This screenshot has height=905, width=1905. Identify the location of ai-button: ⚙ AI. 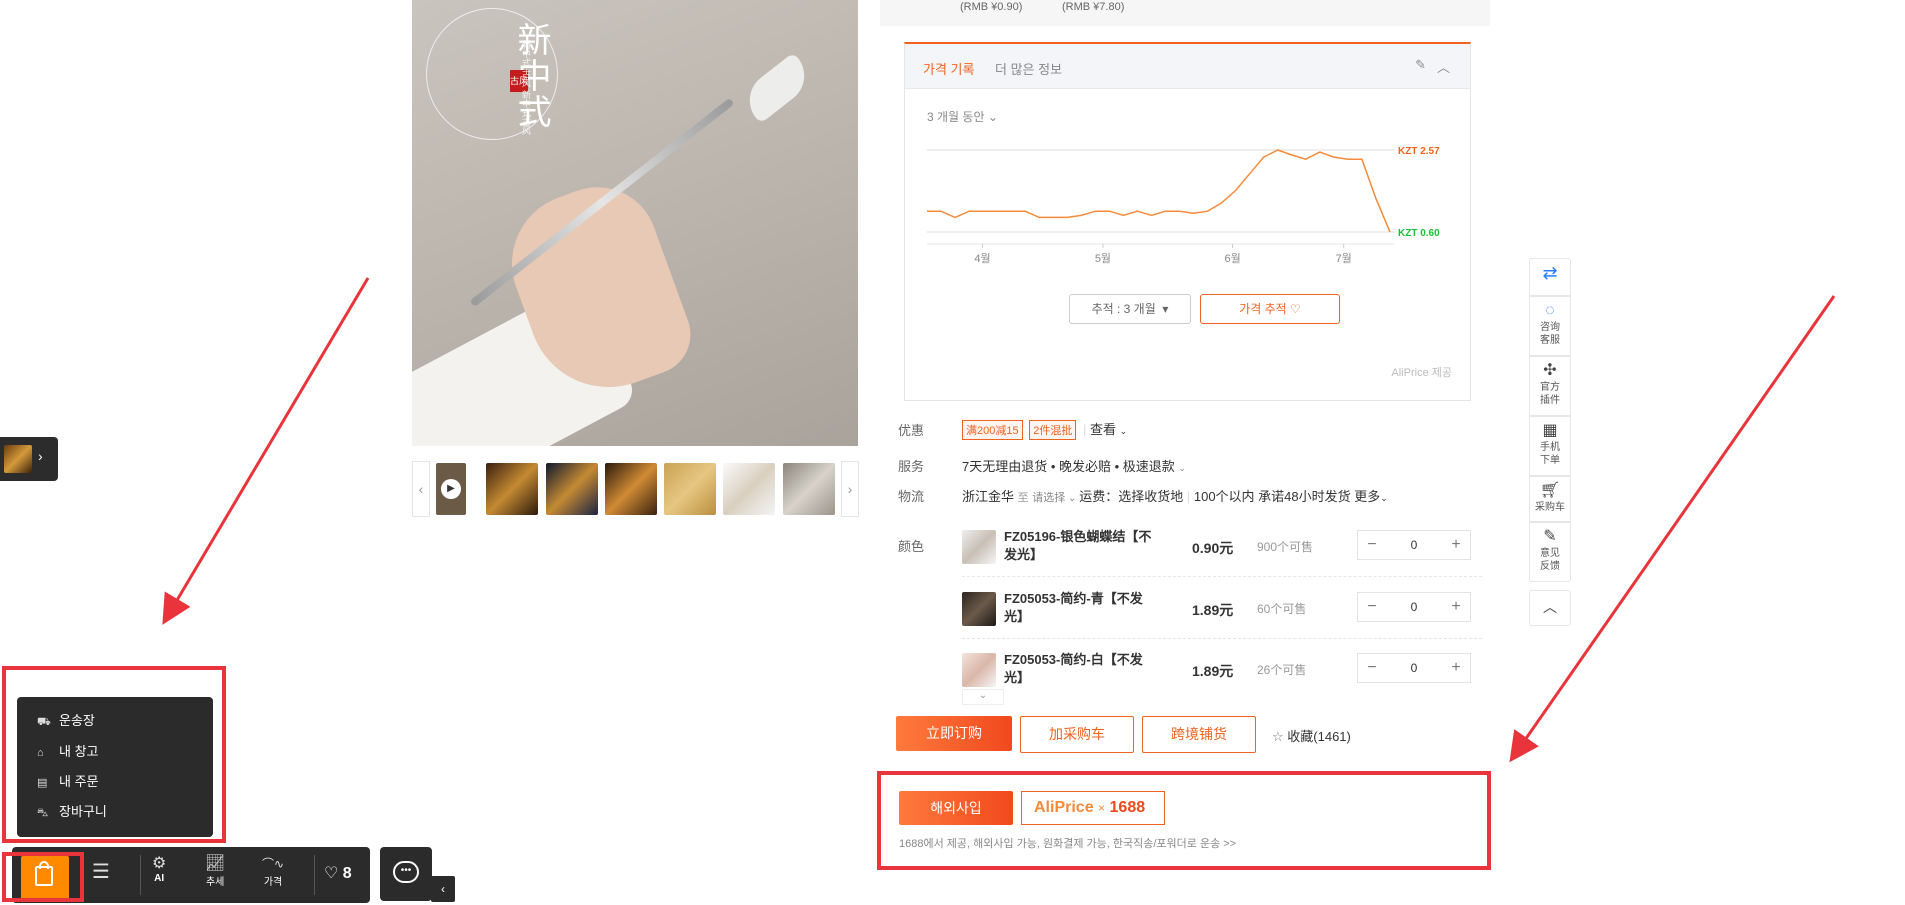
(159, 869).